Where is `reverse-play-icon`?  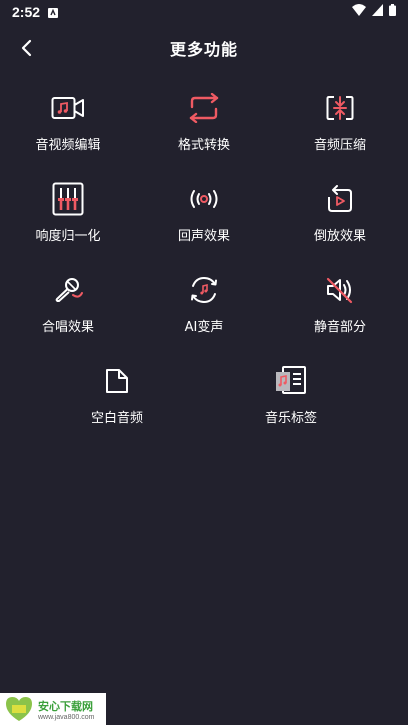
reverse-play-icon is located at coordinates (340, 199).